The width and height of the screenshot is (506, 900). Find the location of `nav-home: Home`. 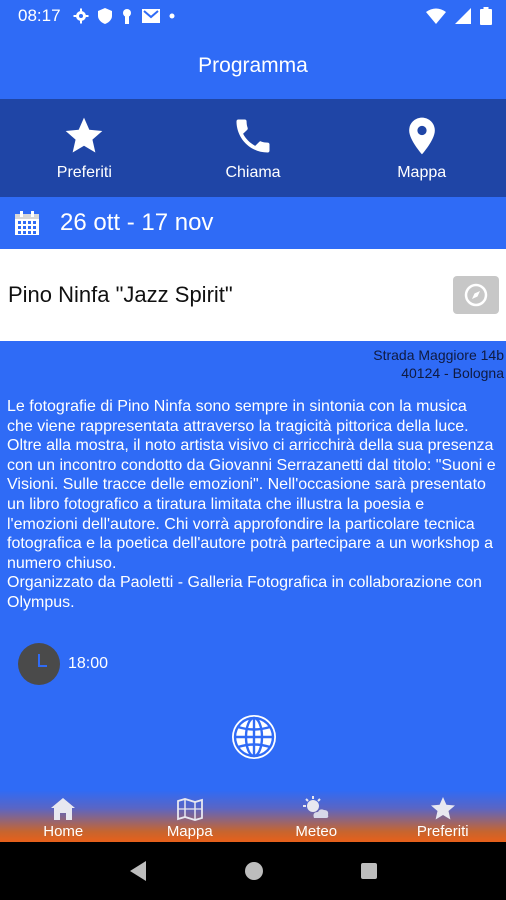

nav-home: Home is located at coordinates (63, 816).